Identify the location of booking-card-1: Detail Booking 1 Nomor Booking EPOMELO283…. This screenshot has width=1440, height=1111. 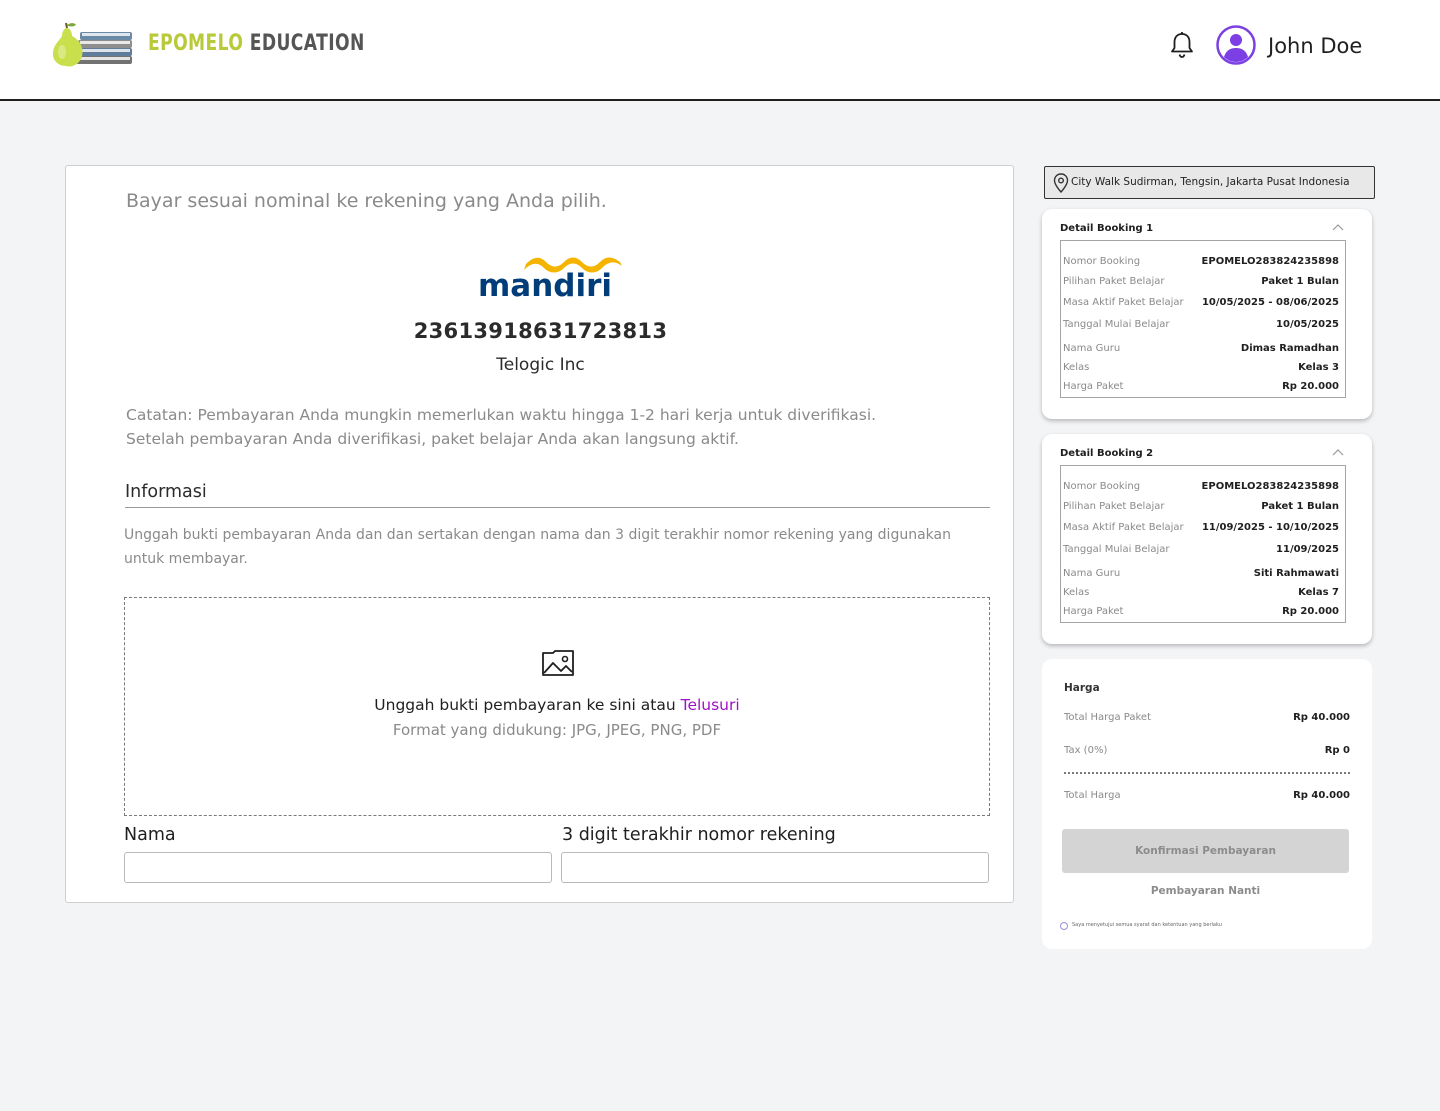
(1207, 314).